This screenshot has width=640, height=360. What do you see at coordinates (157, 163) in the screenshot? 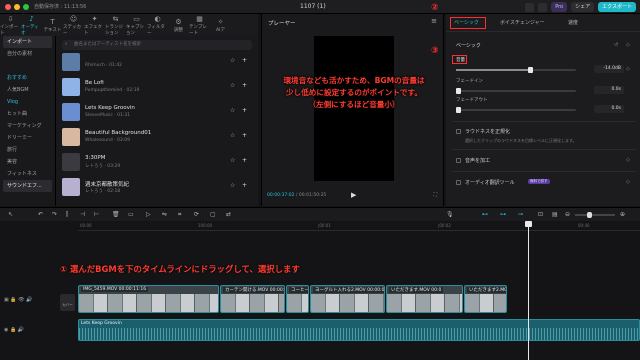
I see `music-track-item: 3:30PM レトろう · 03:29 ☆ +` at bounding box center [157, 163].